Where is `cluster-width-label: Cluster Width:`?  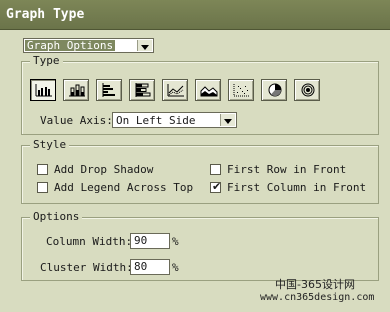
cluster-width-label: Cluster Width: is located at coordinates (86, 267).